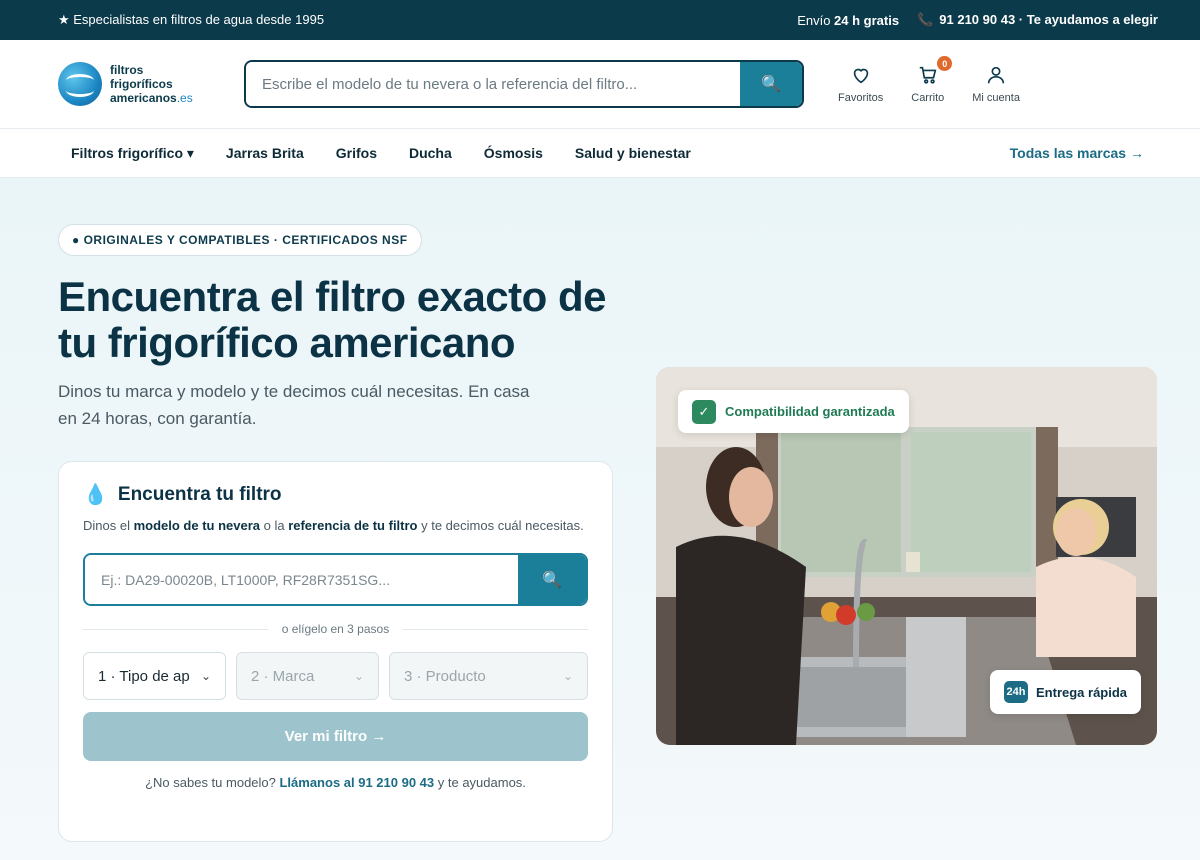 The width and height of the screenshot is (1200, 860). What do you see at coordinates (141, 84) in the screenshot?
I see `logo-line-2: frigoríficos` at bounding box center [141, 84].